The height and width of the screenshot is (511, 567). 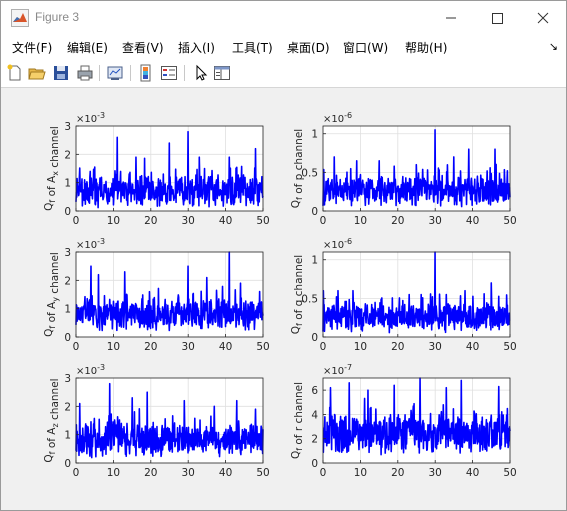 I want to click on pointer-icon, so click(x=201, y=73).